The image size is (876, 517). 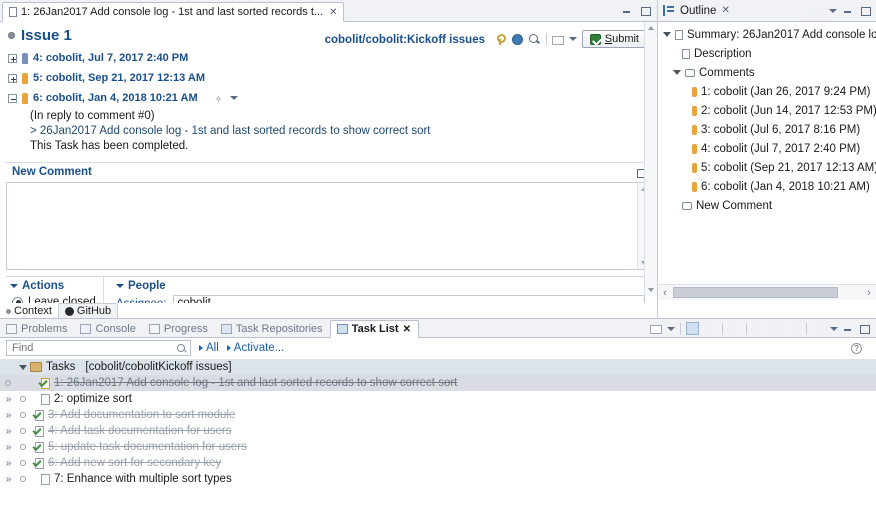 I want to click on categorize-icon, so click(x=692, y=328).